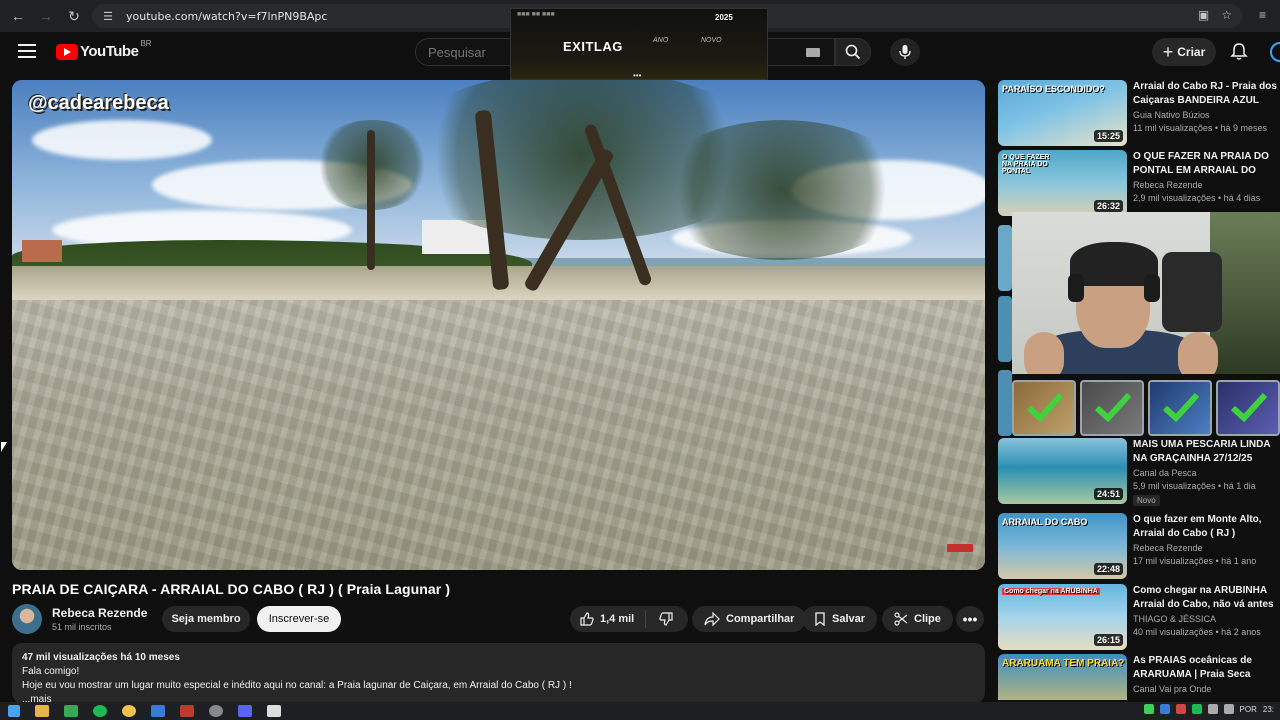 The width and height of the screenshot is (1280, 720). I want to click on youtube-play-icon, so click(67, 51).